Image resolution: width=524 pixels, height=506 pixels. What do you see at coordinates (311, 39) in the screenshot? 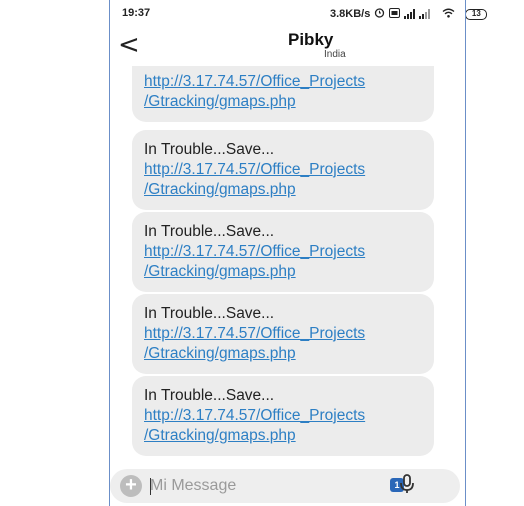
I see `contact-name: Pibky` at bounding box center [311, 39].